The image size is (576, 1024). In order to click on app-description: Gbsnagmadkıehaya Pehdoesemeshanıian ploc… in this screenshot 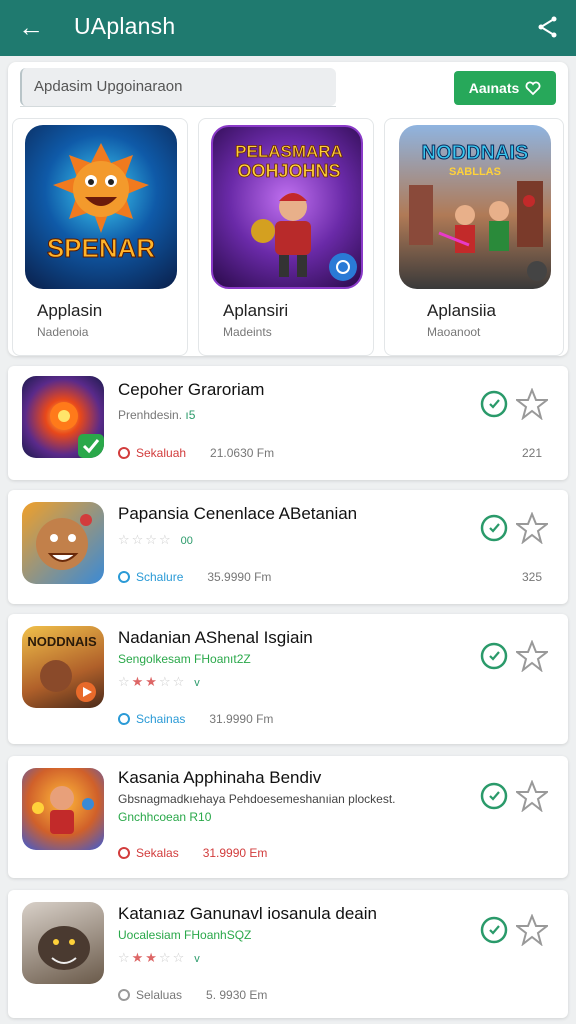, I will do `click(257, 799)`.